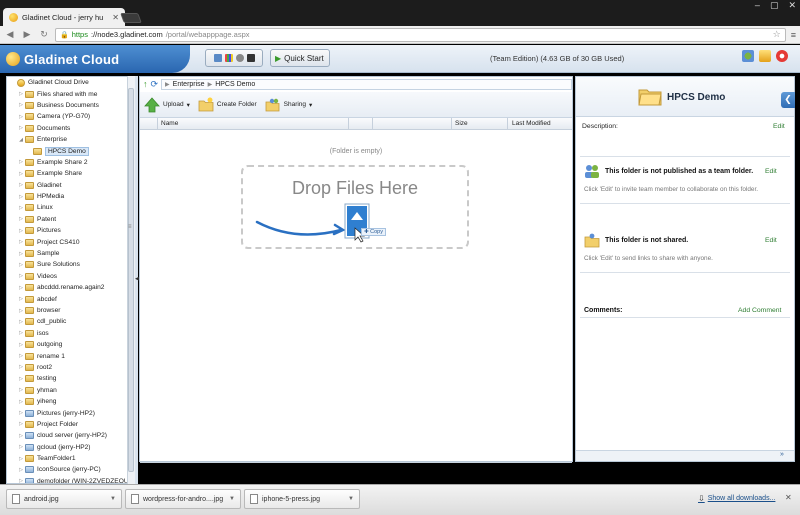 Image resolution: width=800 pixels, height=515 pixels. I want to click on tree-item: ▷ Example Share, so click(70, 173).